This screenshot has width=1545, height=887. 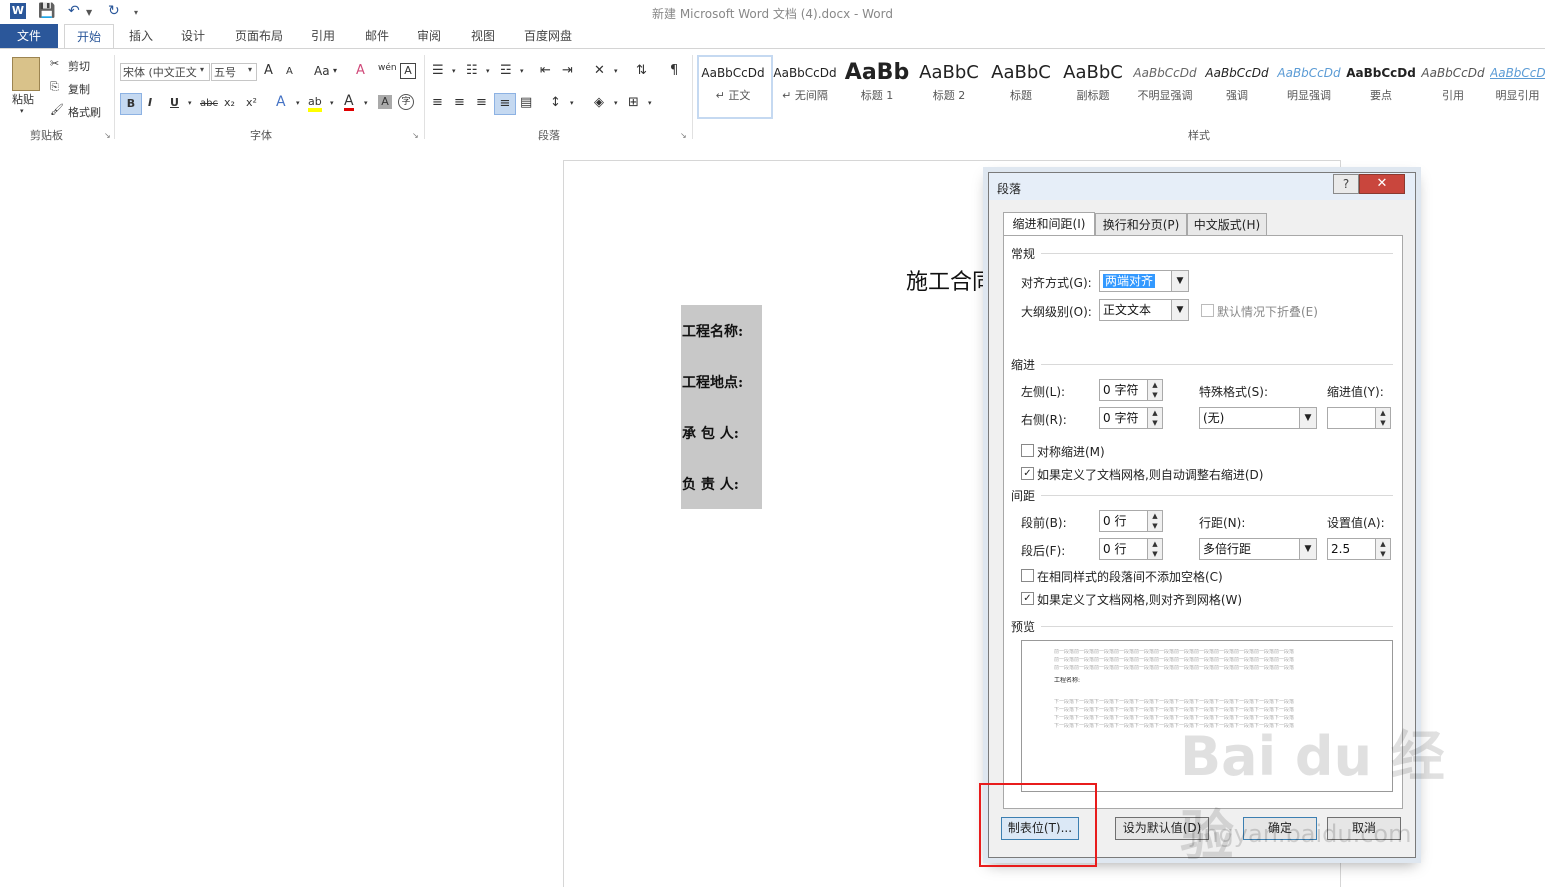 What do you see at coordinates (454, 71) in the screenshot?
I see `bullets-dropdown-icon: ▾` at bounding box center [454, 71].